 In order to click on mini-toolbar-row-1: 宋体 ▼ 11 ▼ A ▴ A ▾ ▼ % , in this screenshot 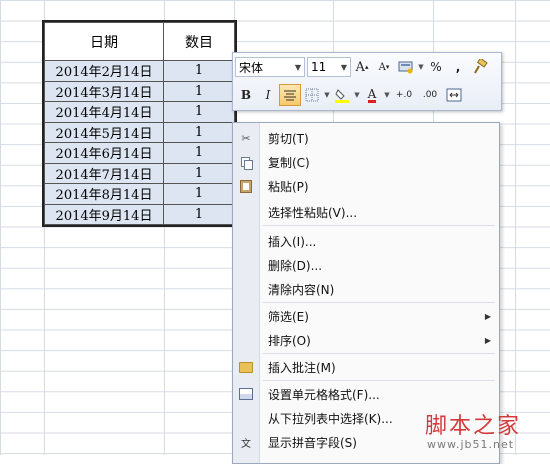, I will do `click(367, 67)`.